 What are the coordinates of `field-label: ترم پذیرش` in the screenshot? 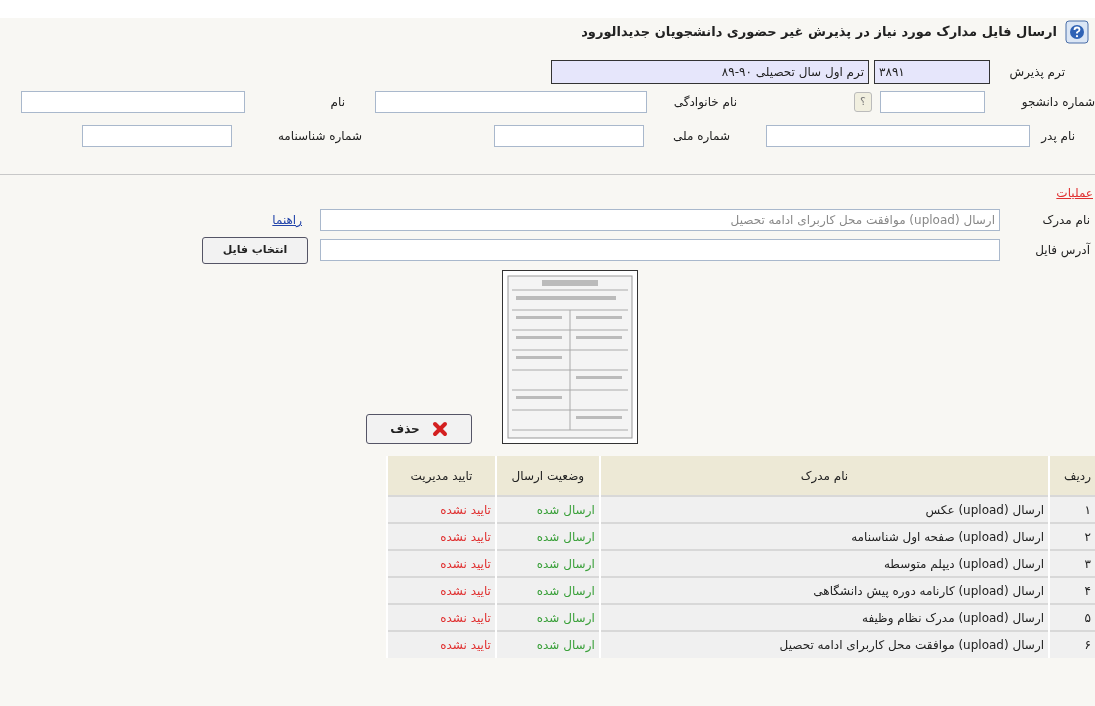 It's located at (1036, 72).